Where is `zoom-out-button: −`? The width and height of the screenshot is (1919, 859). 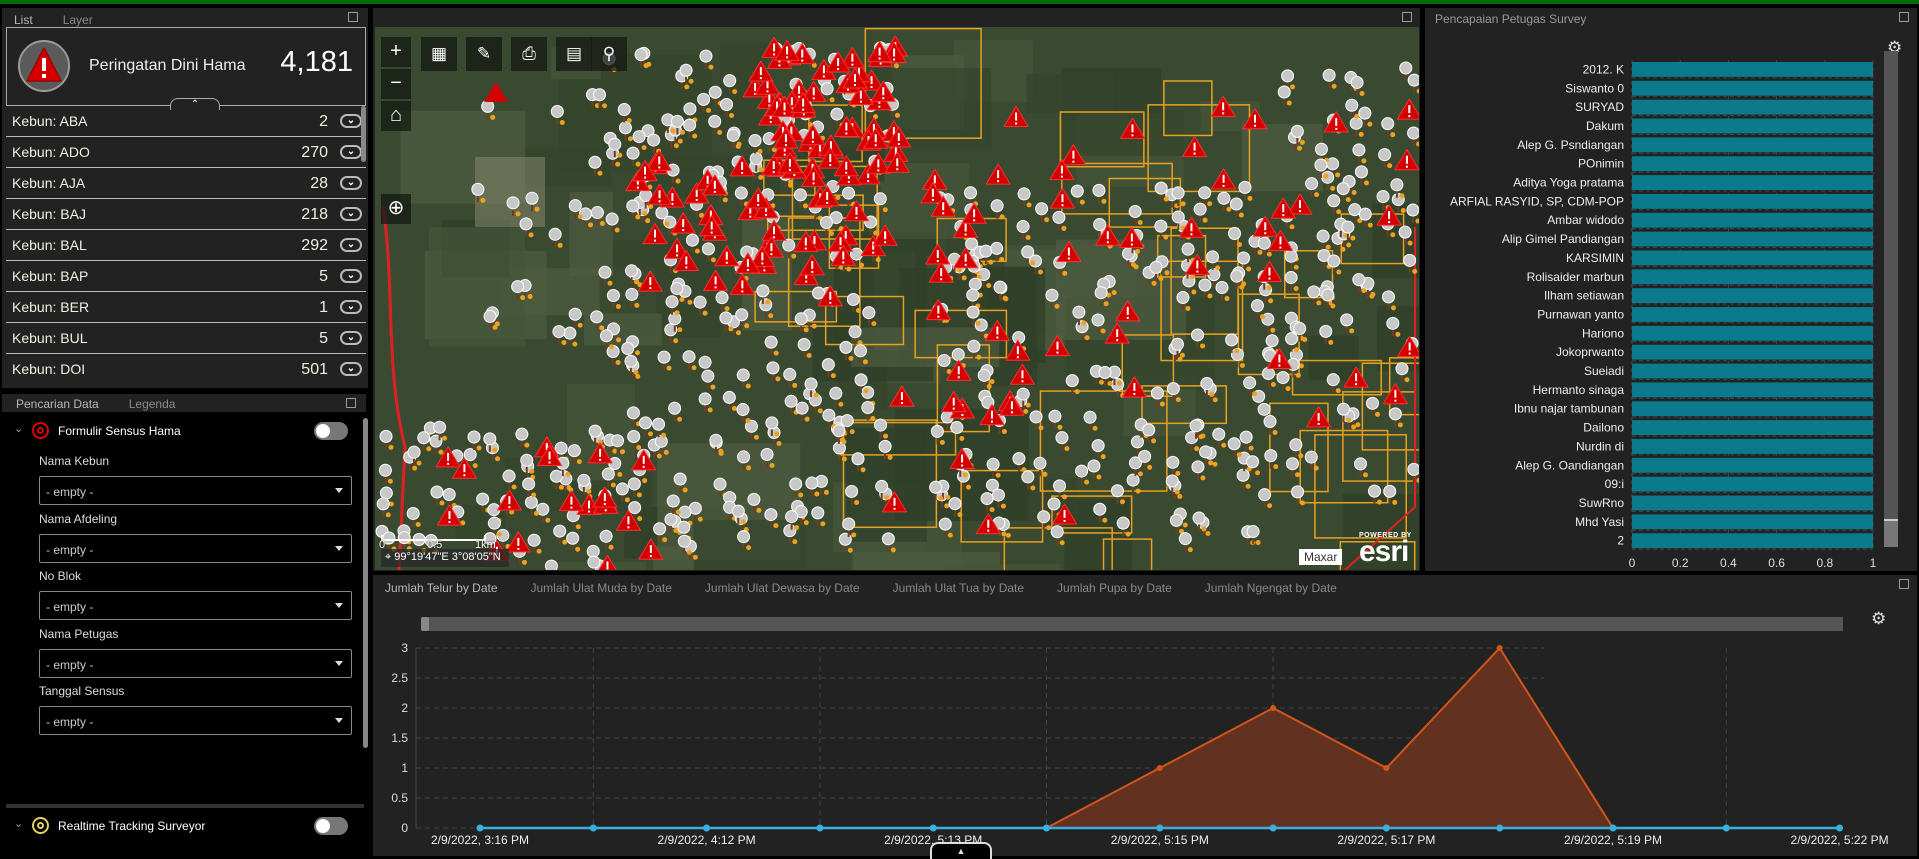 zoom-out-button: − is located at coordinates (396, 84).